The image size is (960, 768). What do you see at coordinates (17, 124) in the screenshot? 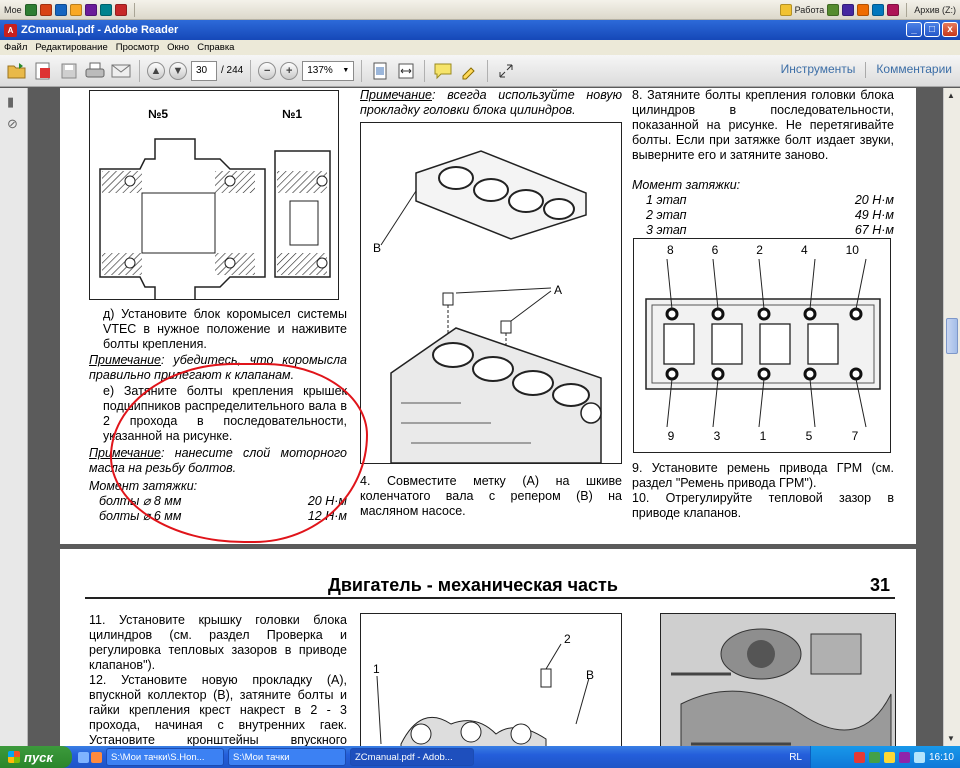
I see `attachments-icon: ⊘` at bounding box center [17, 124].